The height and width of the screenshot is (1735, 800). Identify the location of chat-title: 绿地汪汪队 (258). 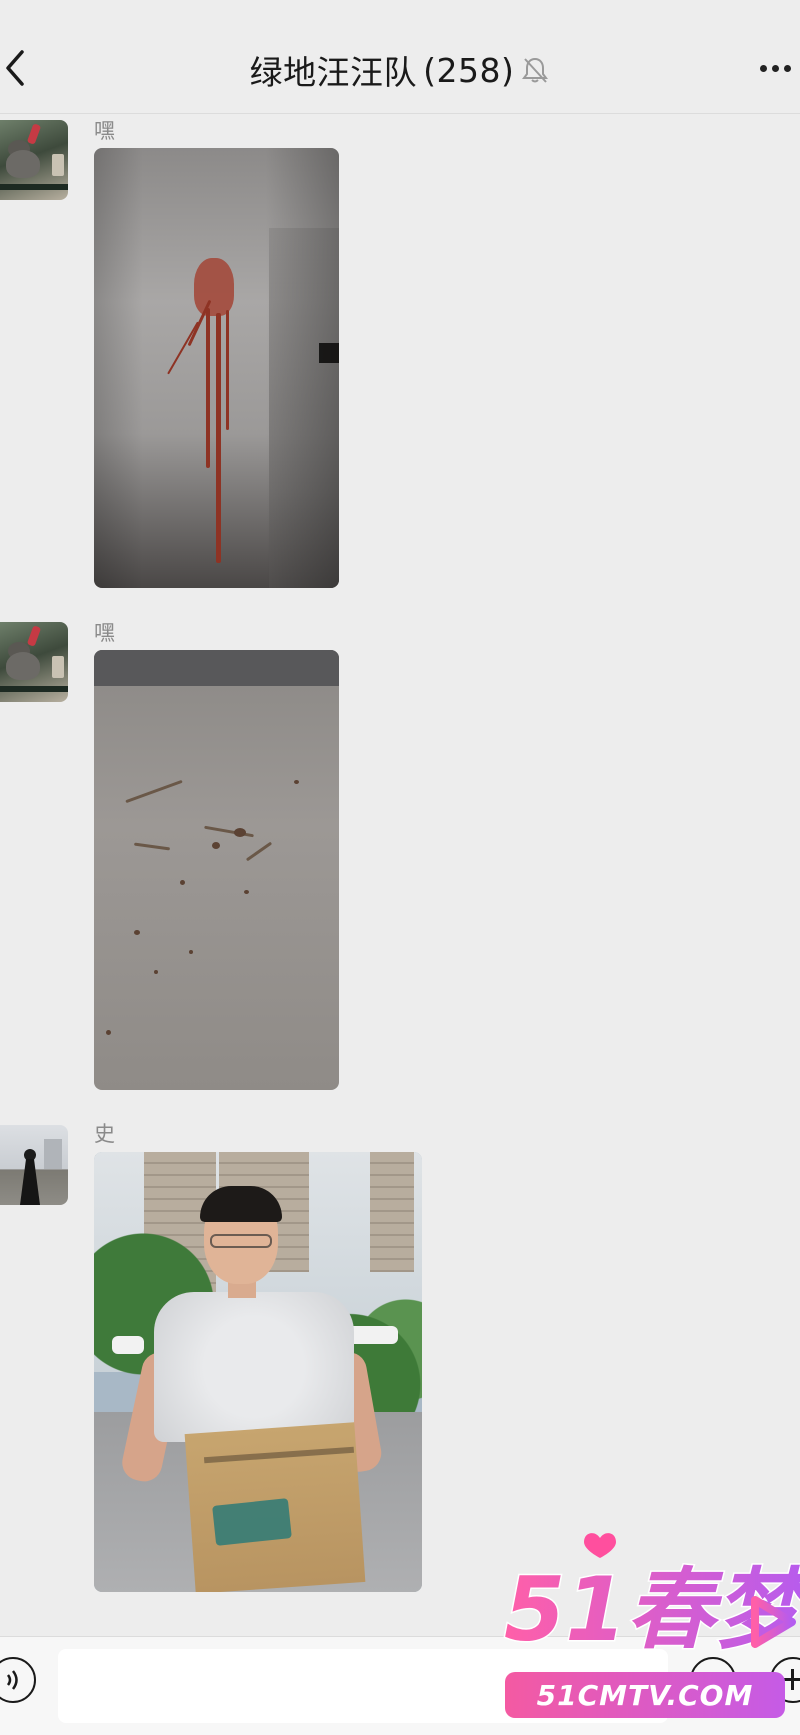
(400, 70).